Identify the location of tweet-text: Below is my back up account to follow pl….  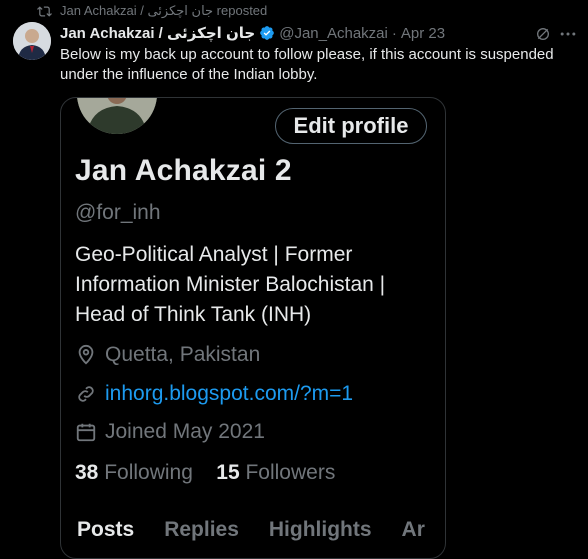
(307, 64).